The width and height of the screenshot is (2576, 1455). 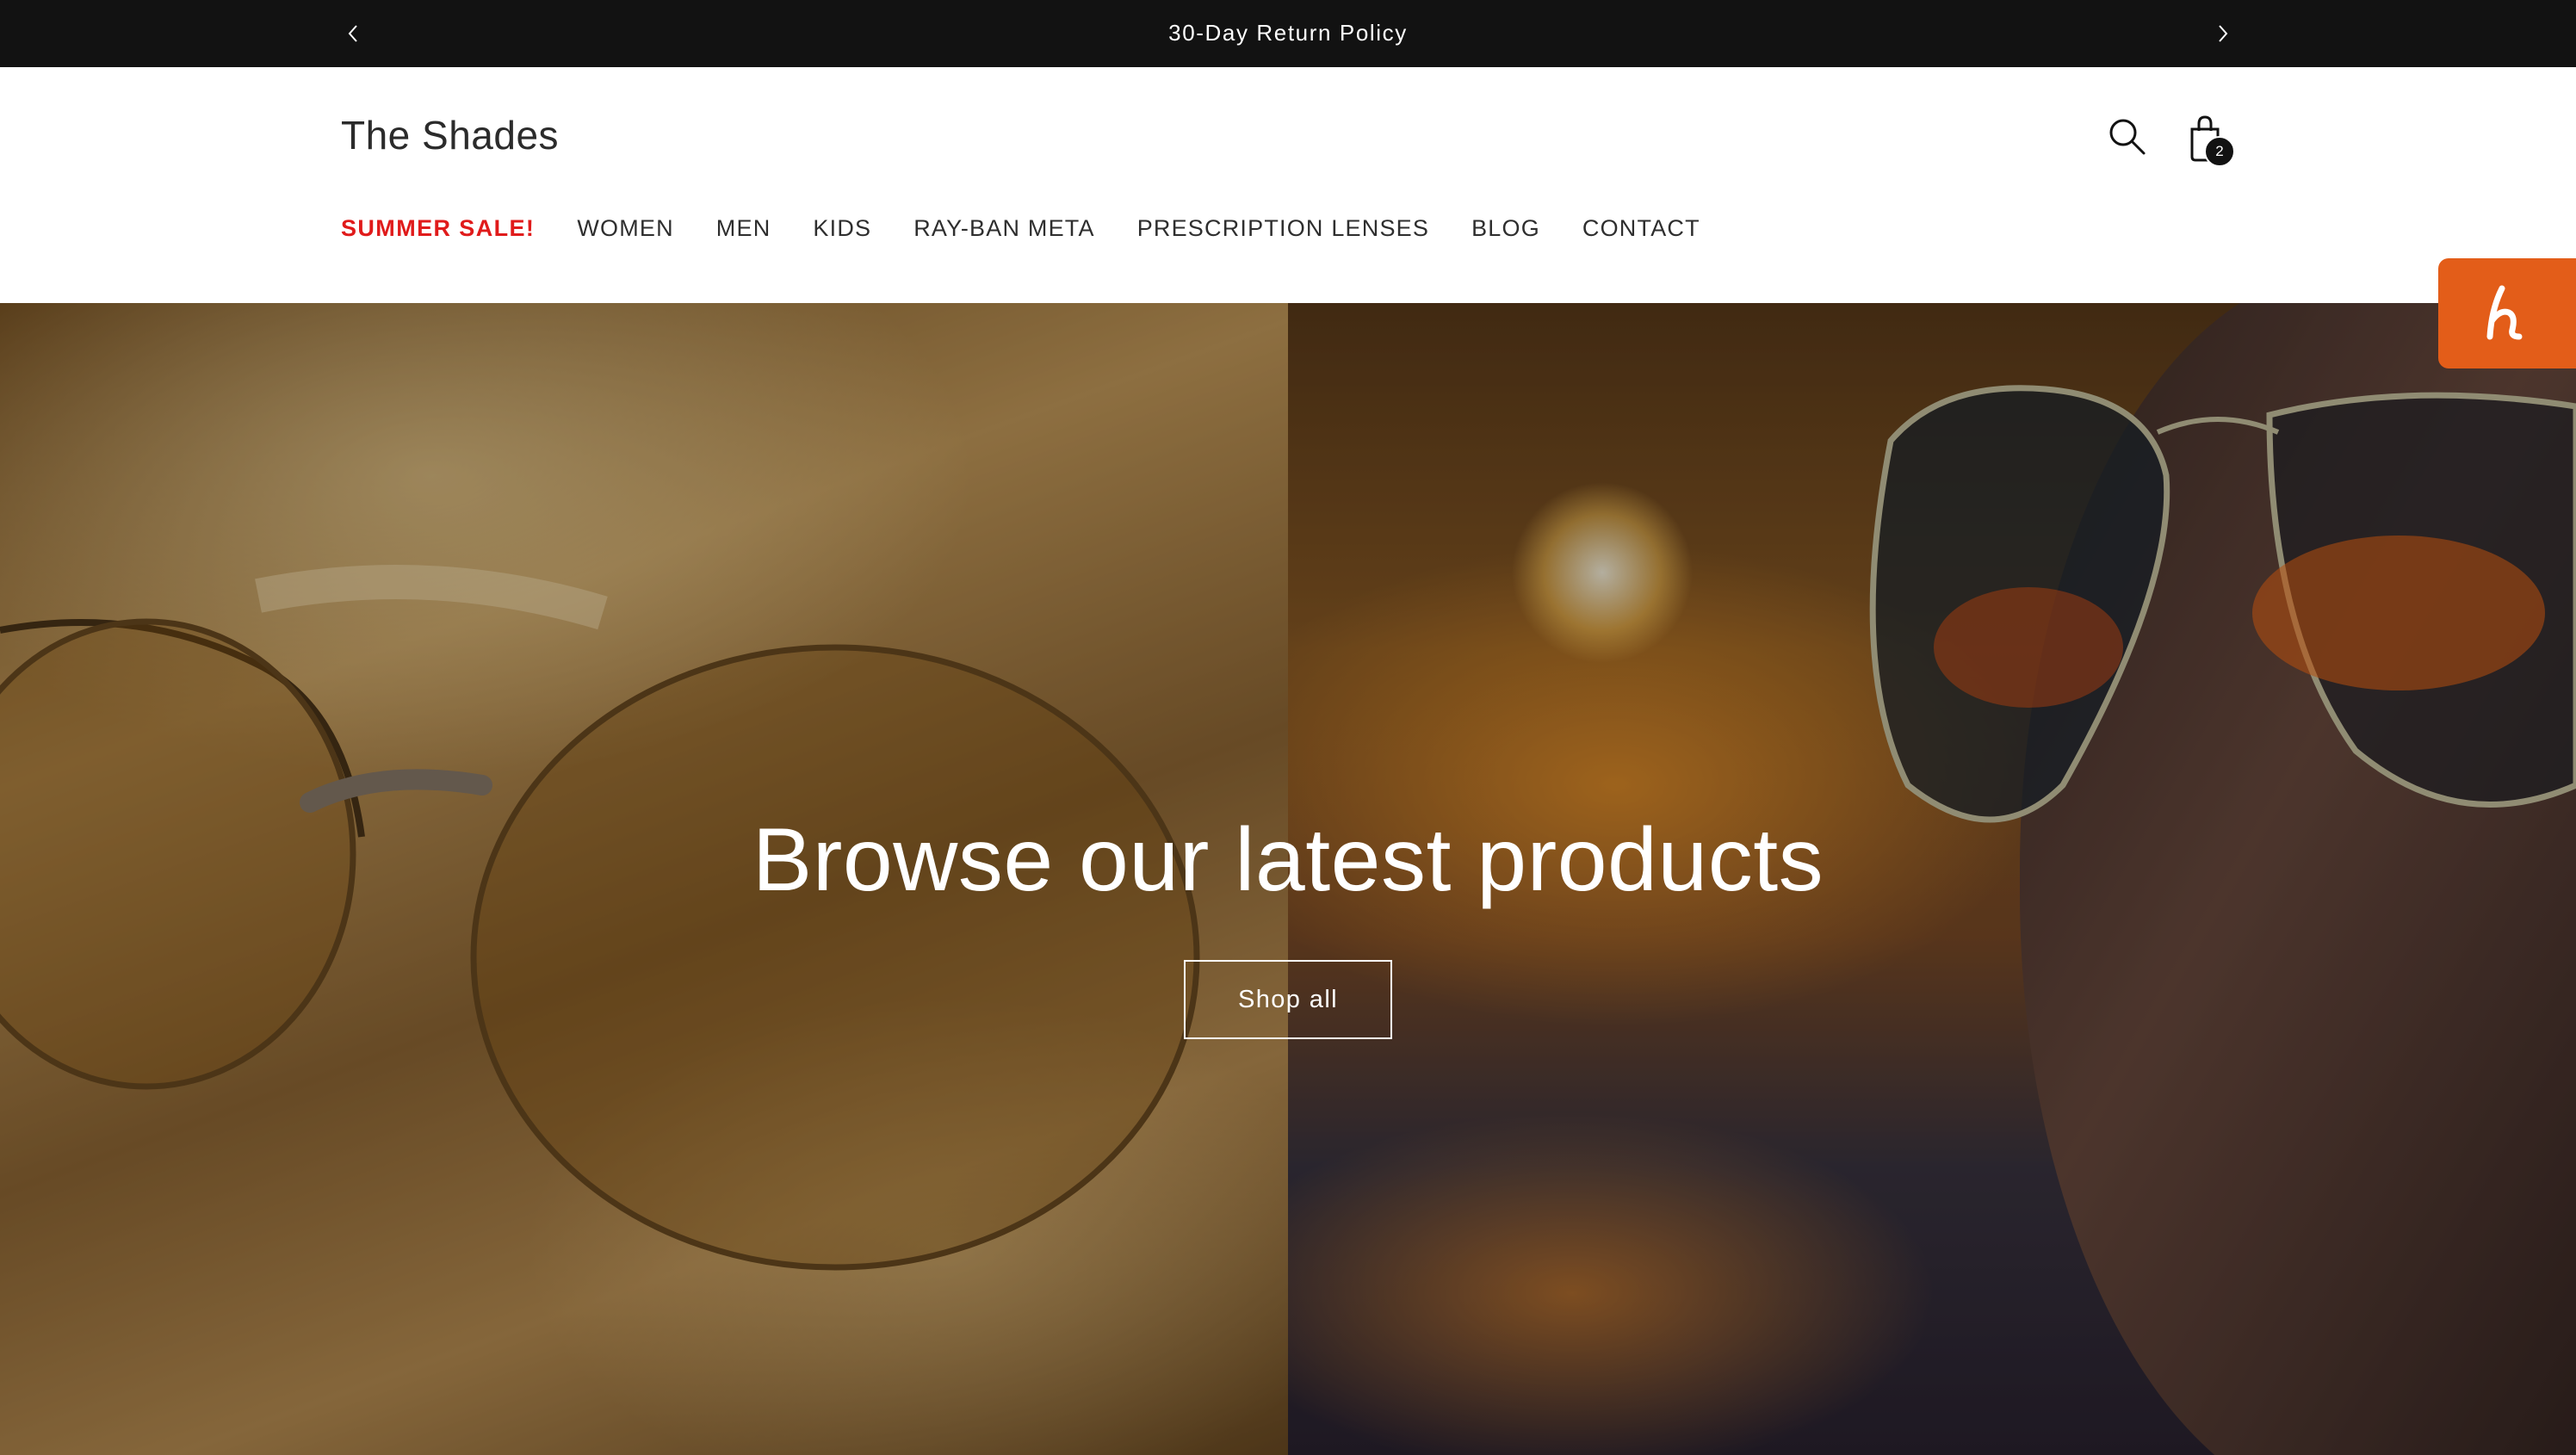 I want to click on nav-item-men: MEN, so click(x=744, y=228).